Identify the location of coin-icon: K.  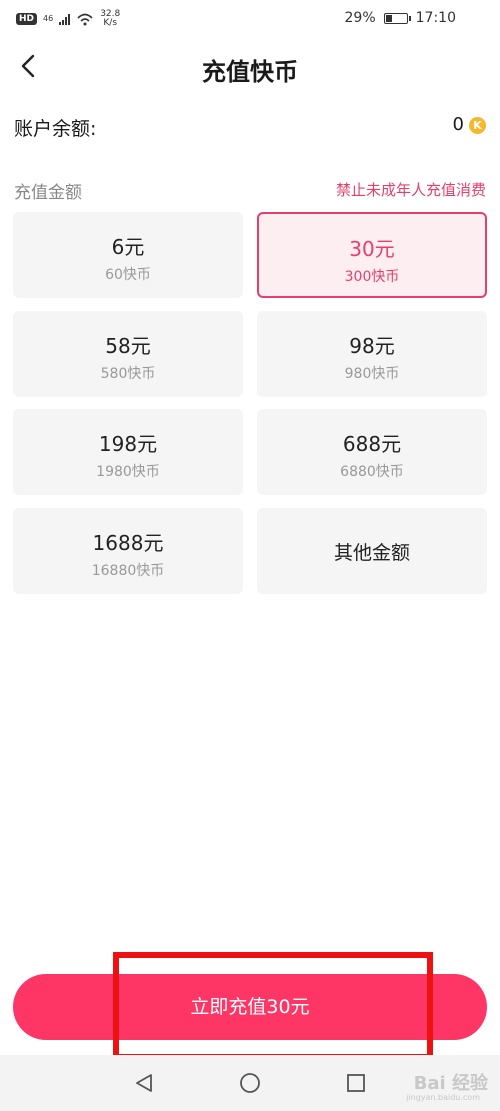
(477, 125).